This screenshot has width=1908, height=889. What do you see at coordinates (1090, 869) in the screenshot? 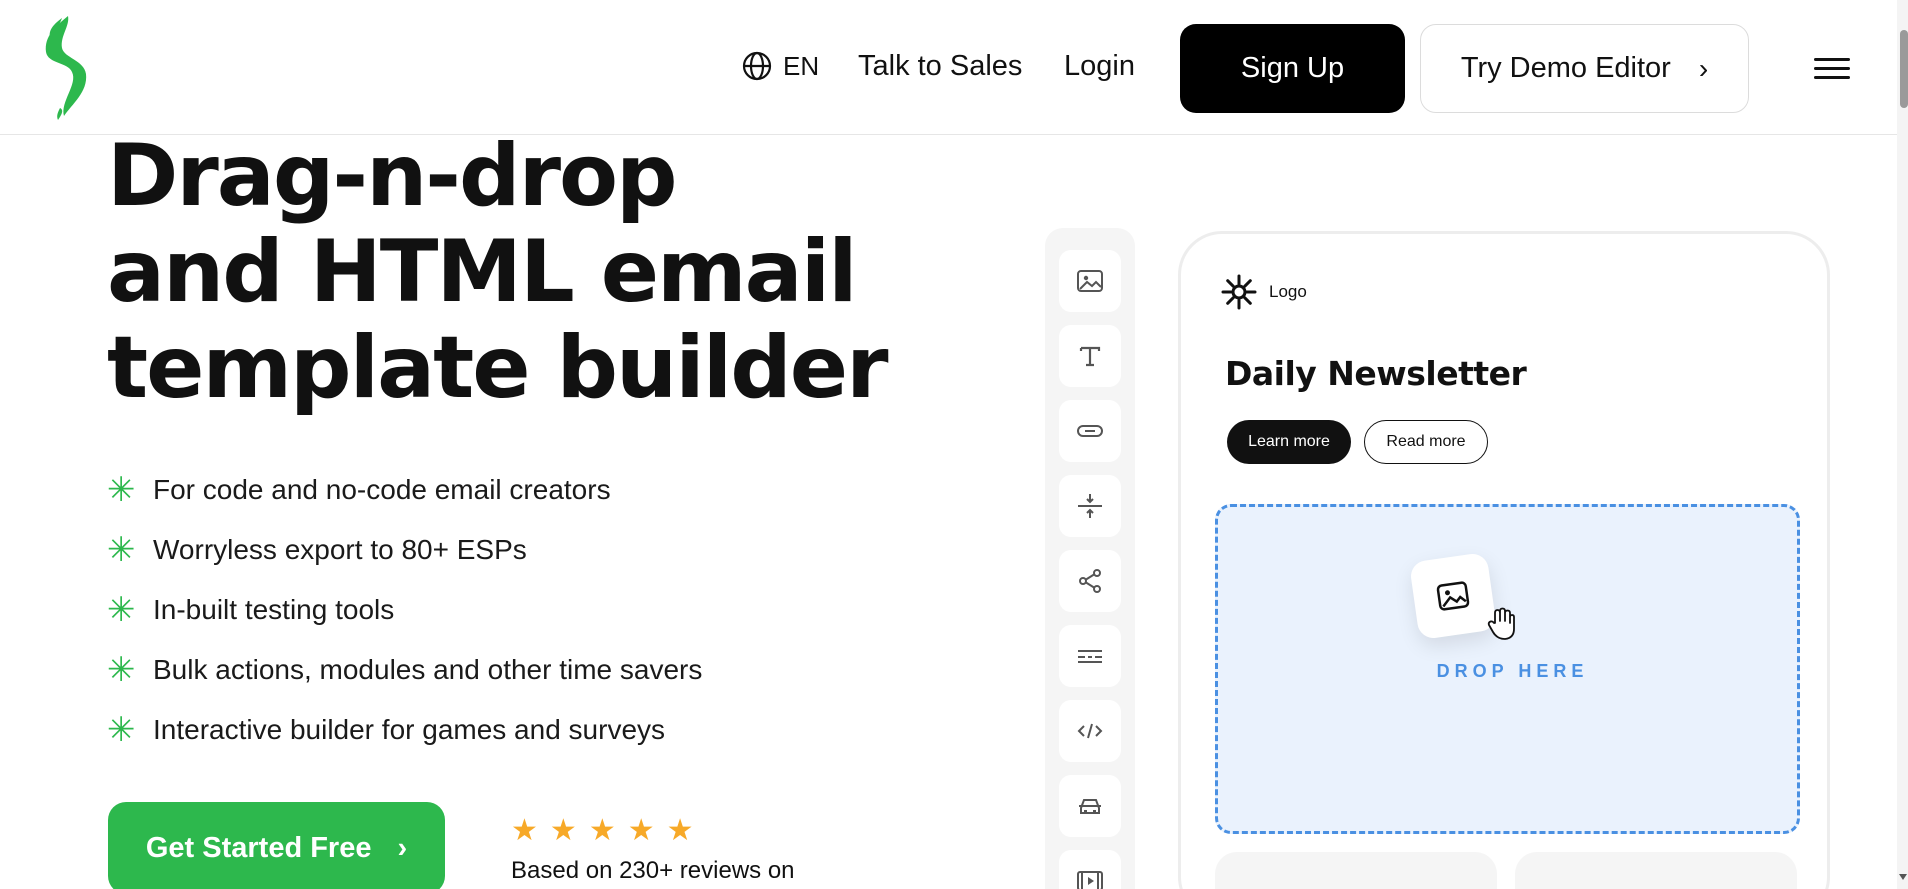
I see `tool-video` at bounding box center [1090, 869].